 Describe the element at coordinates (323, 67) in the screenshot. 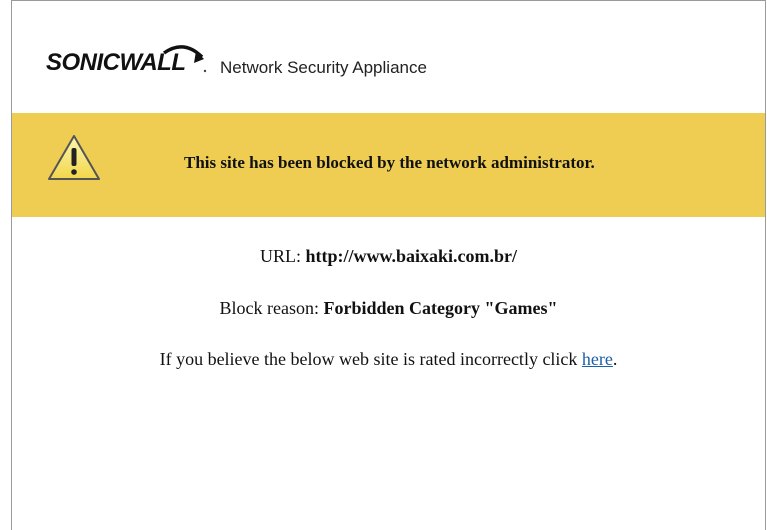

I see `product-name: Network Security Appliance` at that location.